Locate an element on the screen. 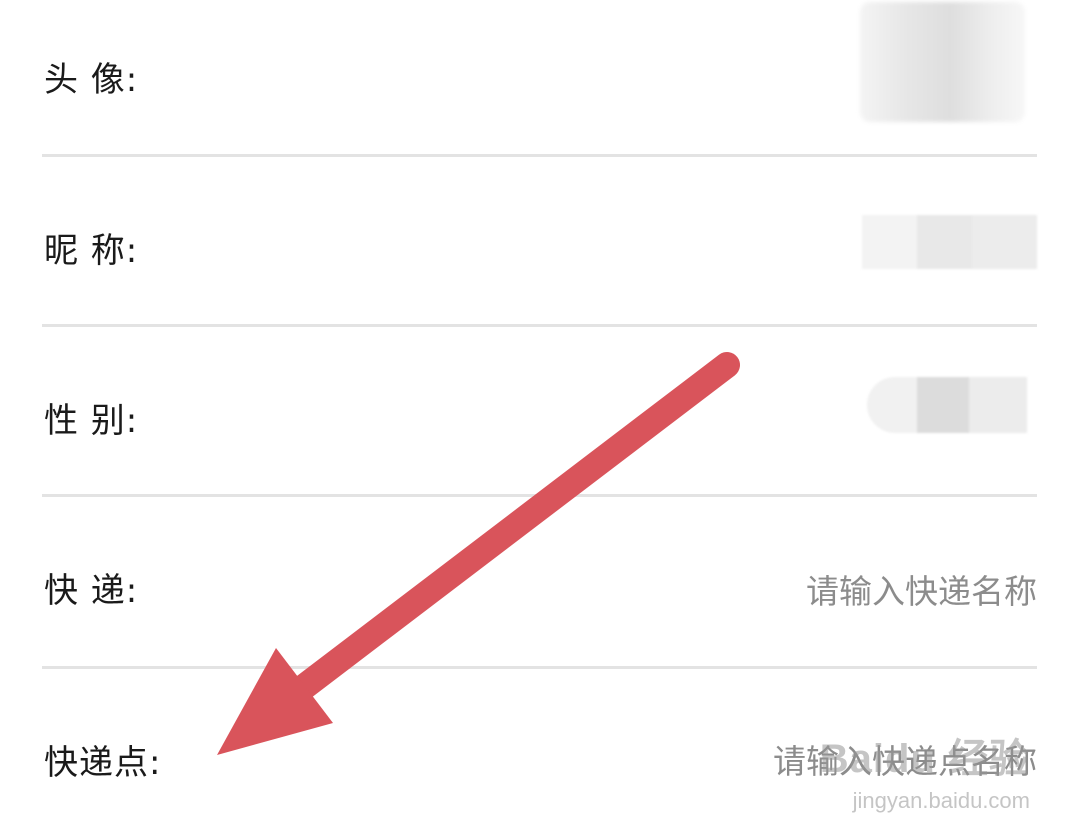 This screenshot has height=836, width=1080. gender-value-blurred is located at coordinates (947, 405).